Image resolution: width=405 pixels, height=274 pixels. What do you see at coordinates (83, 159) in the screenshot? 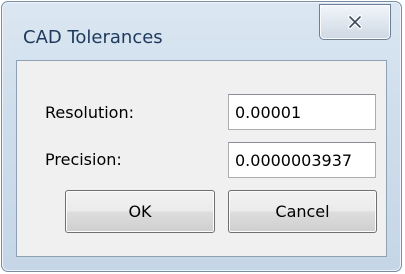
I see `precision-label: Precision:` at bounding box center [83, 159].